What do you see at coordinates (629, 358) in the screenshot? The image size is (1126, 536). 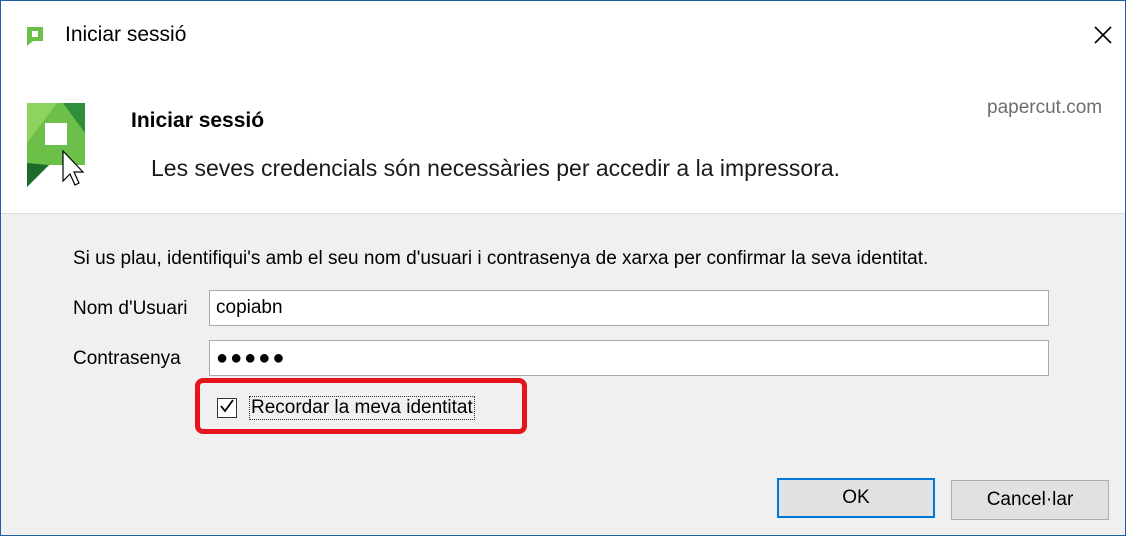 I see `password-input: ●●●●●` at bounding box center [629, 358].